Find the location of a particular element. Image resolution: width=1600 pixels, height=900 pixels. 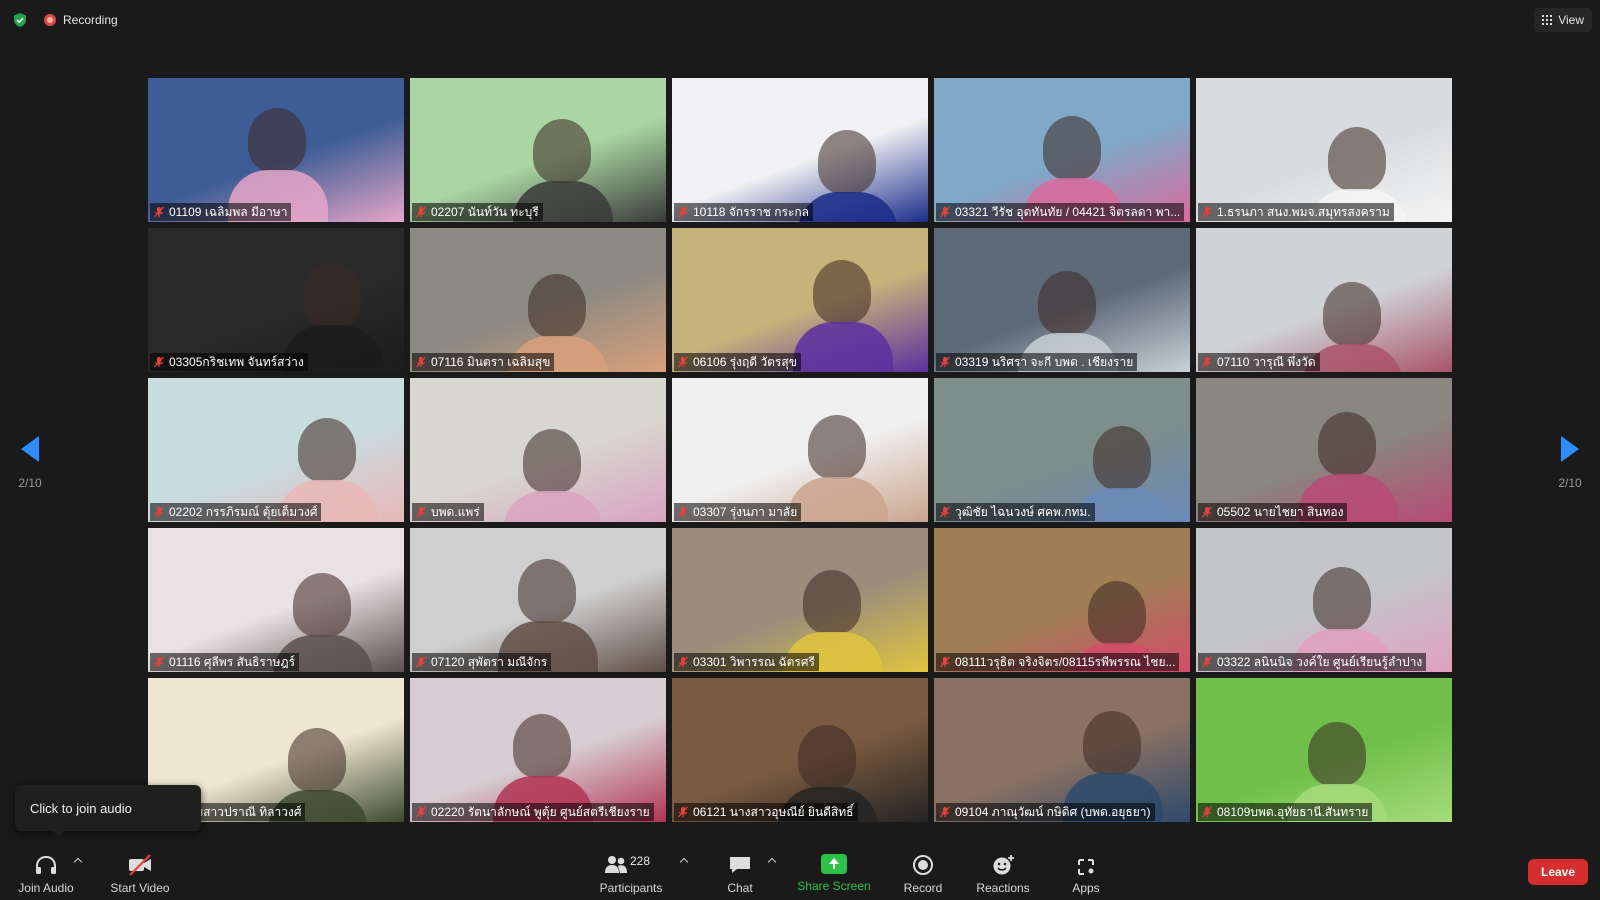

participant-name-tag: 01109 เฉลิมพล มีอาษา is located at coordinates (221, 212).